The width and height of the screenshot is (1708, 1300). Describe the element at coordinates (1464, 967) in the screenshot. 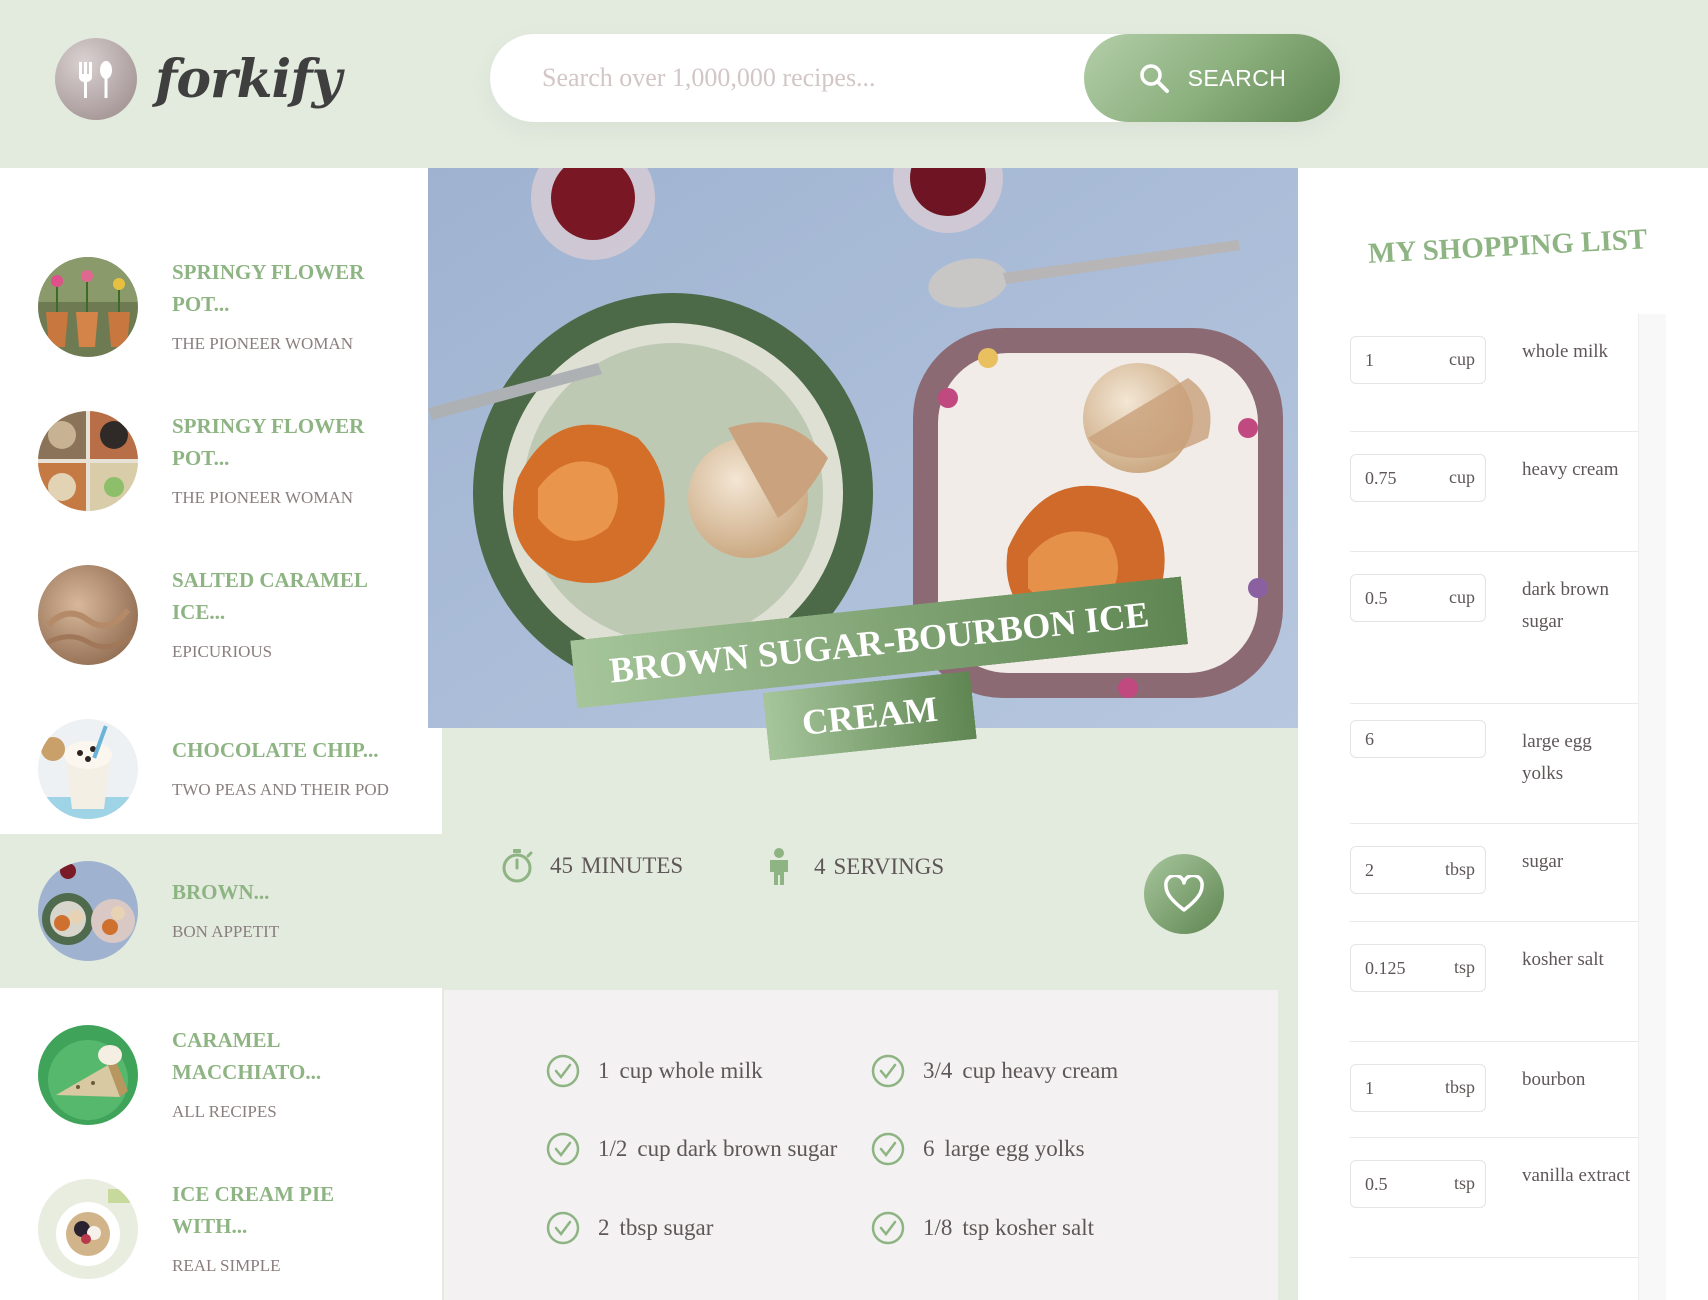

I see `shopping-unit: tsp` at that location.